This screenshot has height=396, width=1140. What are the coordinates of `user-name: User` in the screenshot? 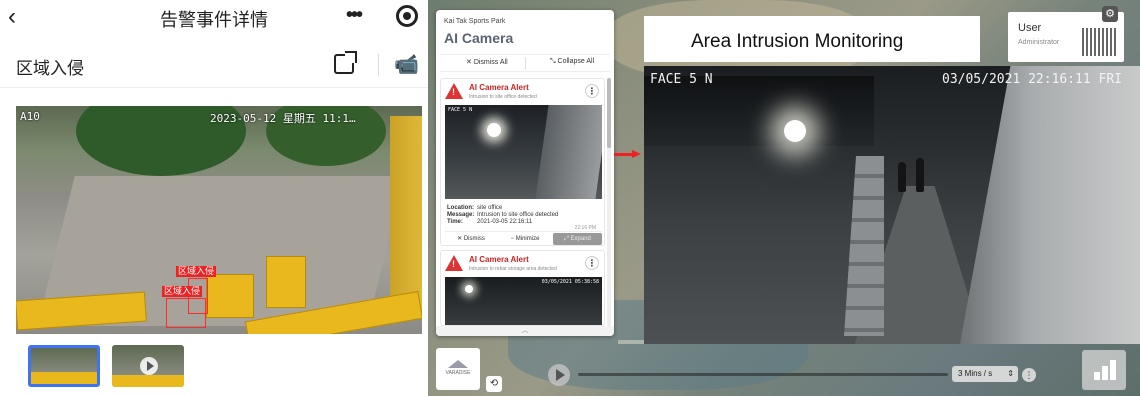 It's located at (1030, 28).